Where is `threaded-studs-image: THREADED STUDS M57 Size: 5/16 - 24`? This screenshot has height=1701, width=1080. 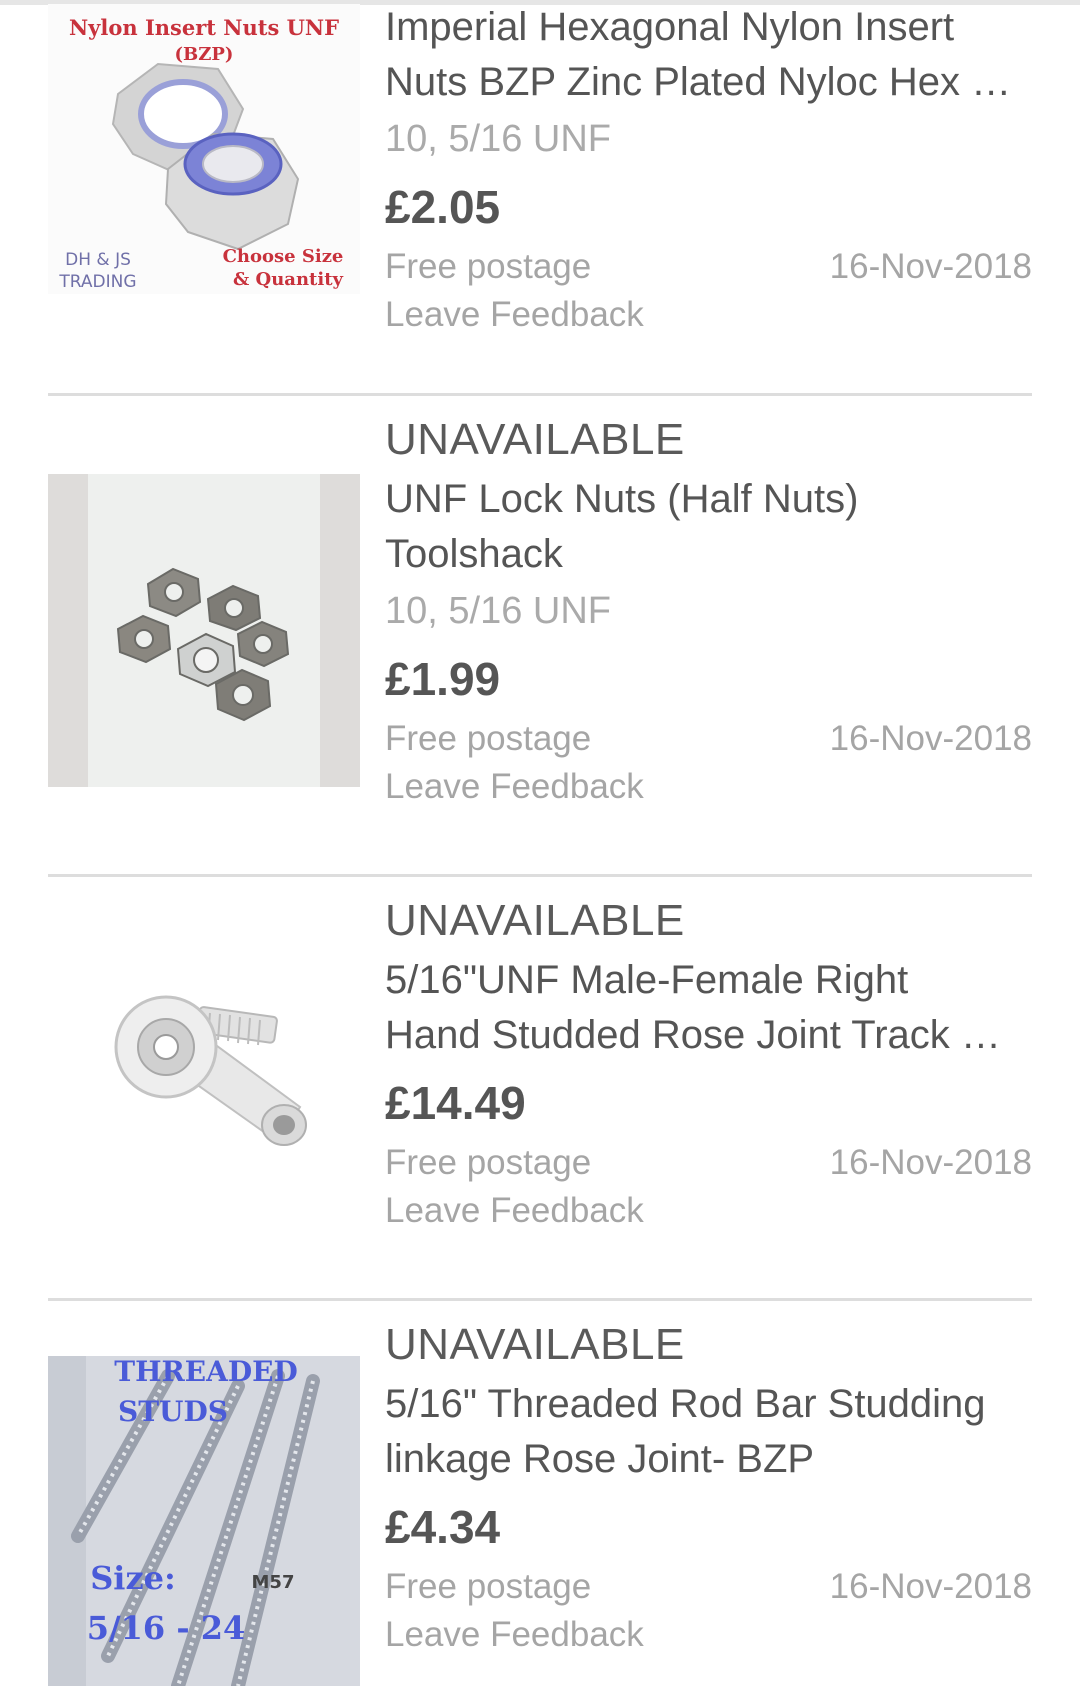 threaded-studs-image: THREADED STUDS M57 Size: 5/16 - 24 is located at coordinates (204, 1521).